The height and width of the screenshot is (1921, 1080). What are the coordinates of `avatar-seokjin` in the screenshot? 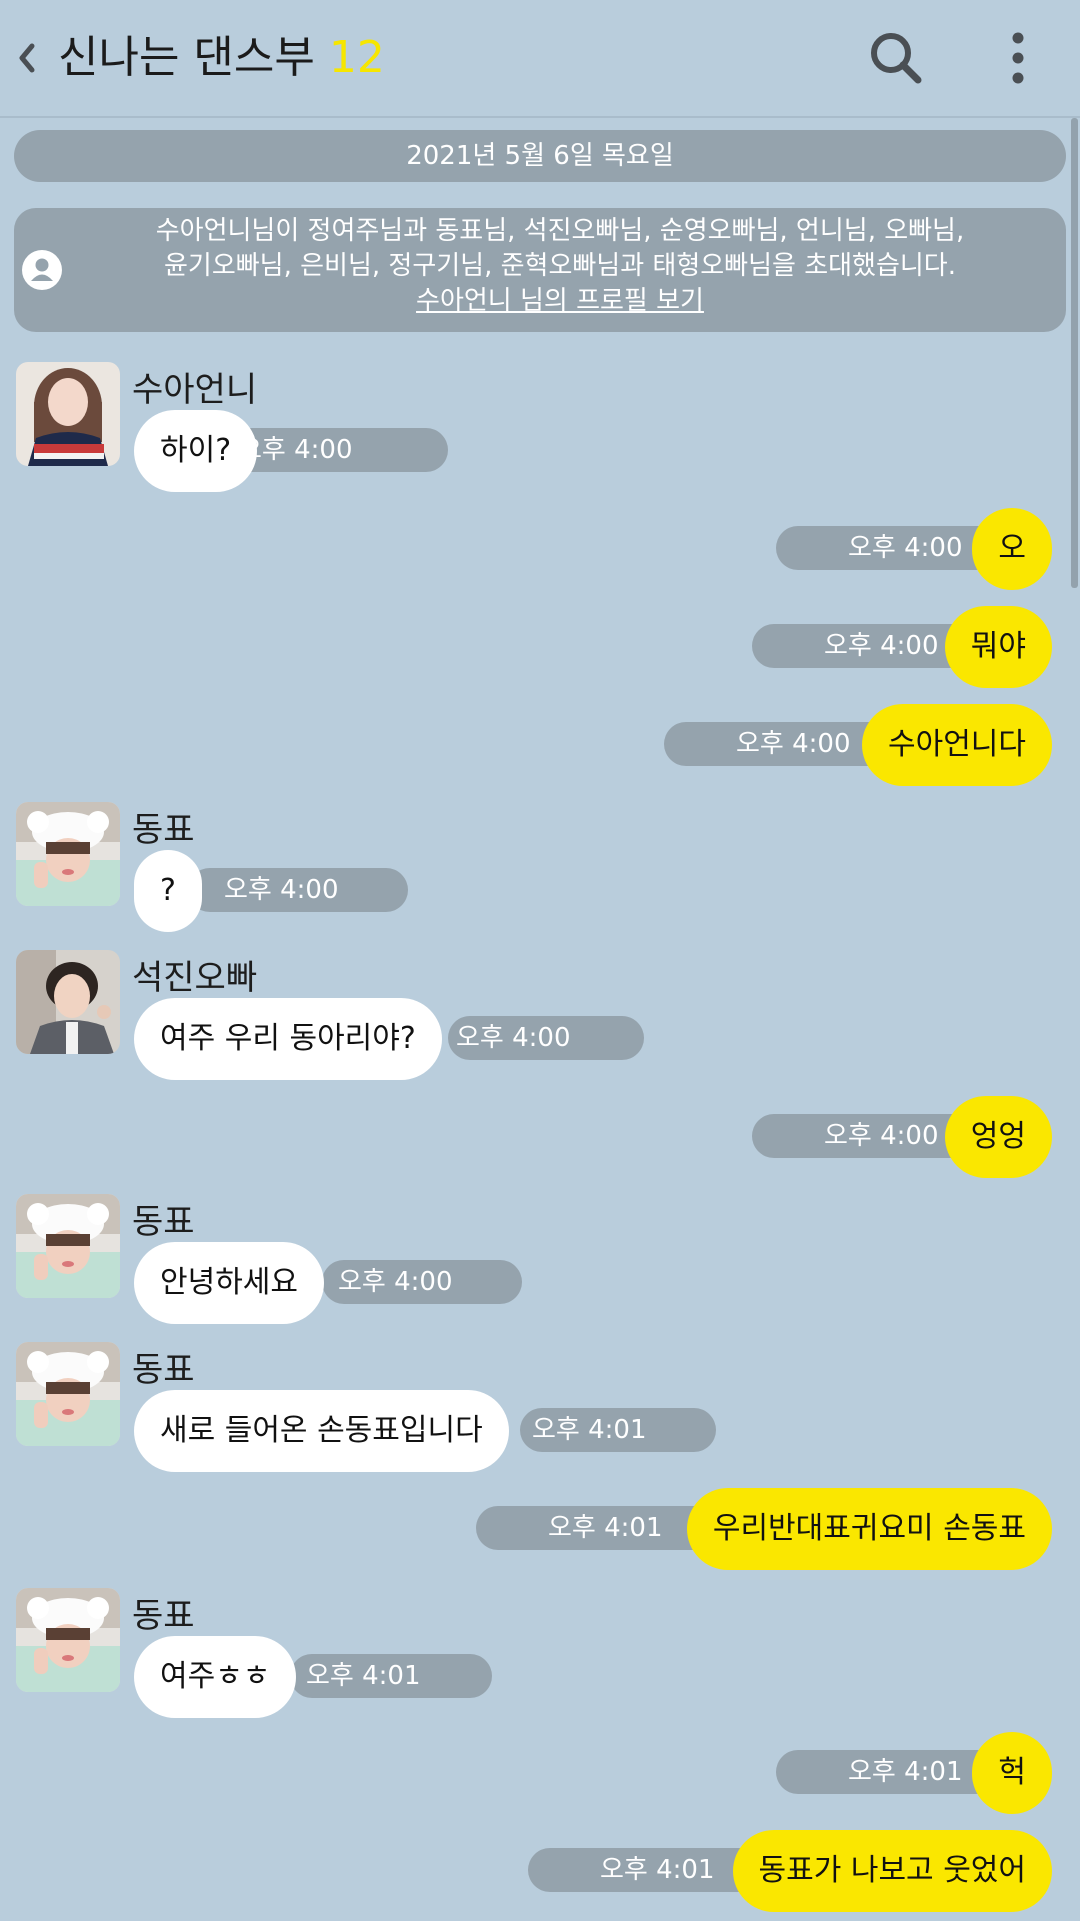 It's located at (68, 1002).